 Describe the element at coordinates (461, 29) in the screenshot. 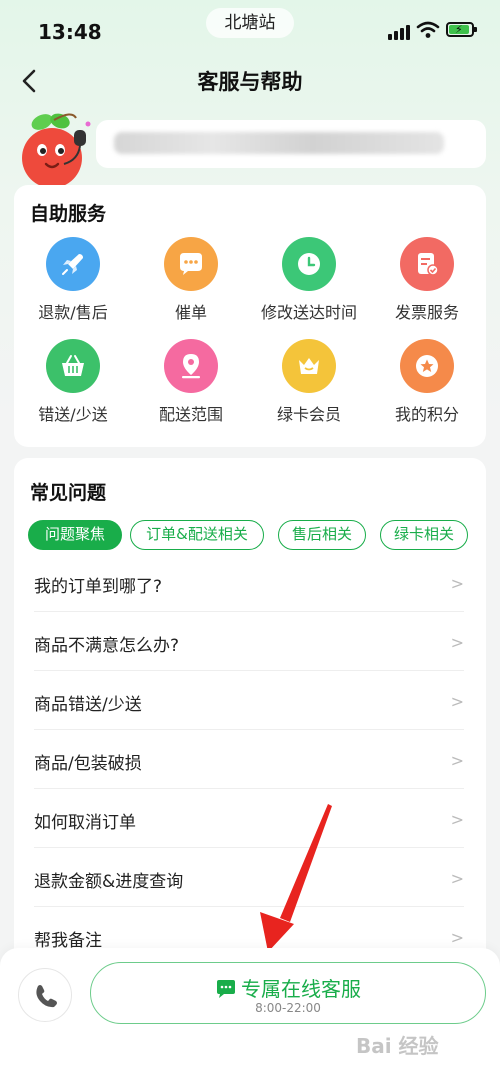

I see `battery-icon: ⚡` at that location.